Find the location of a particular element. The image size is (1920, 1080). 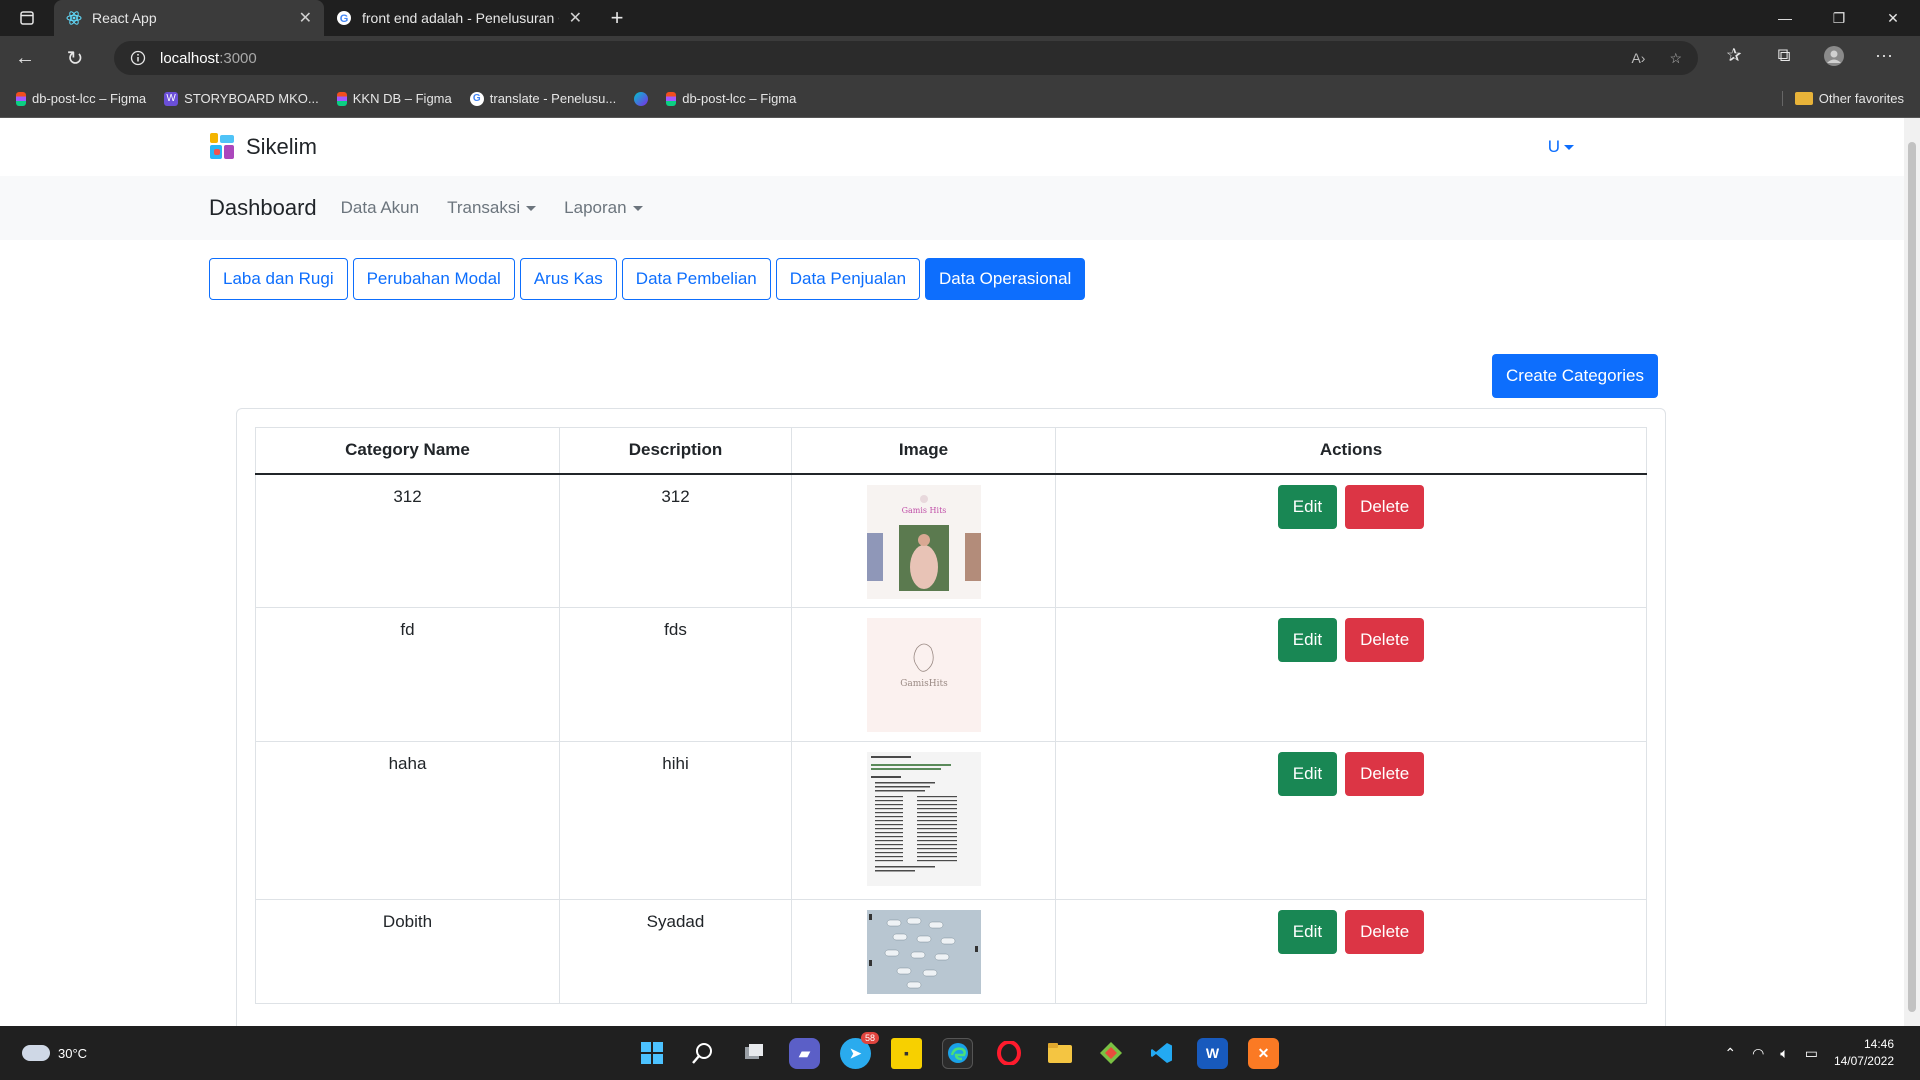

address-toolbar: ← ↻ localhost:3000 A› ☆ ✰ ⧉ ··· is located at coordinates (960, 58).